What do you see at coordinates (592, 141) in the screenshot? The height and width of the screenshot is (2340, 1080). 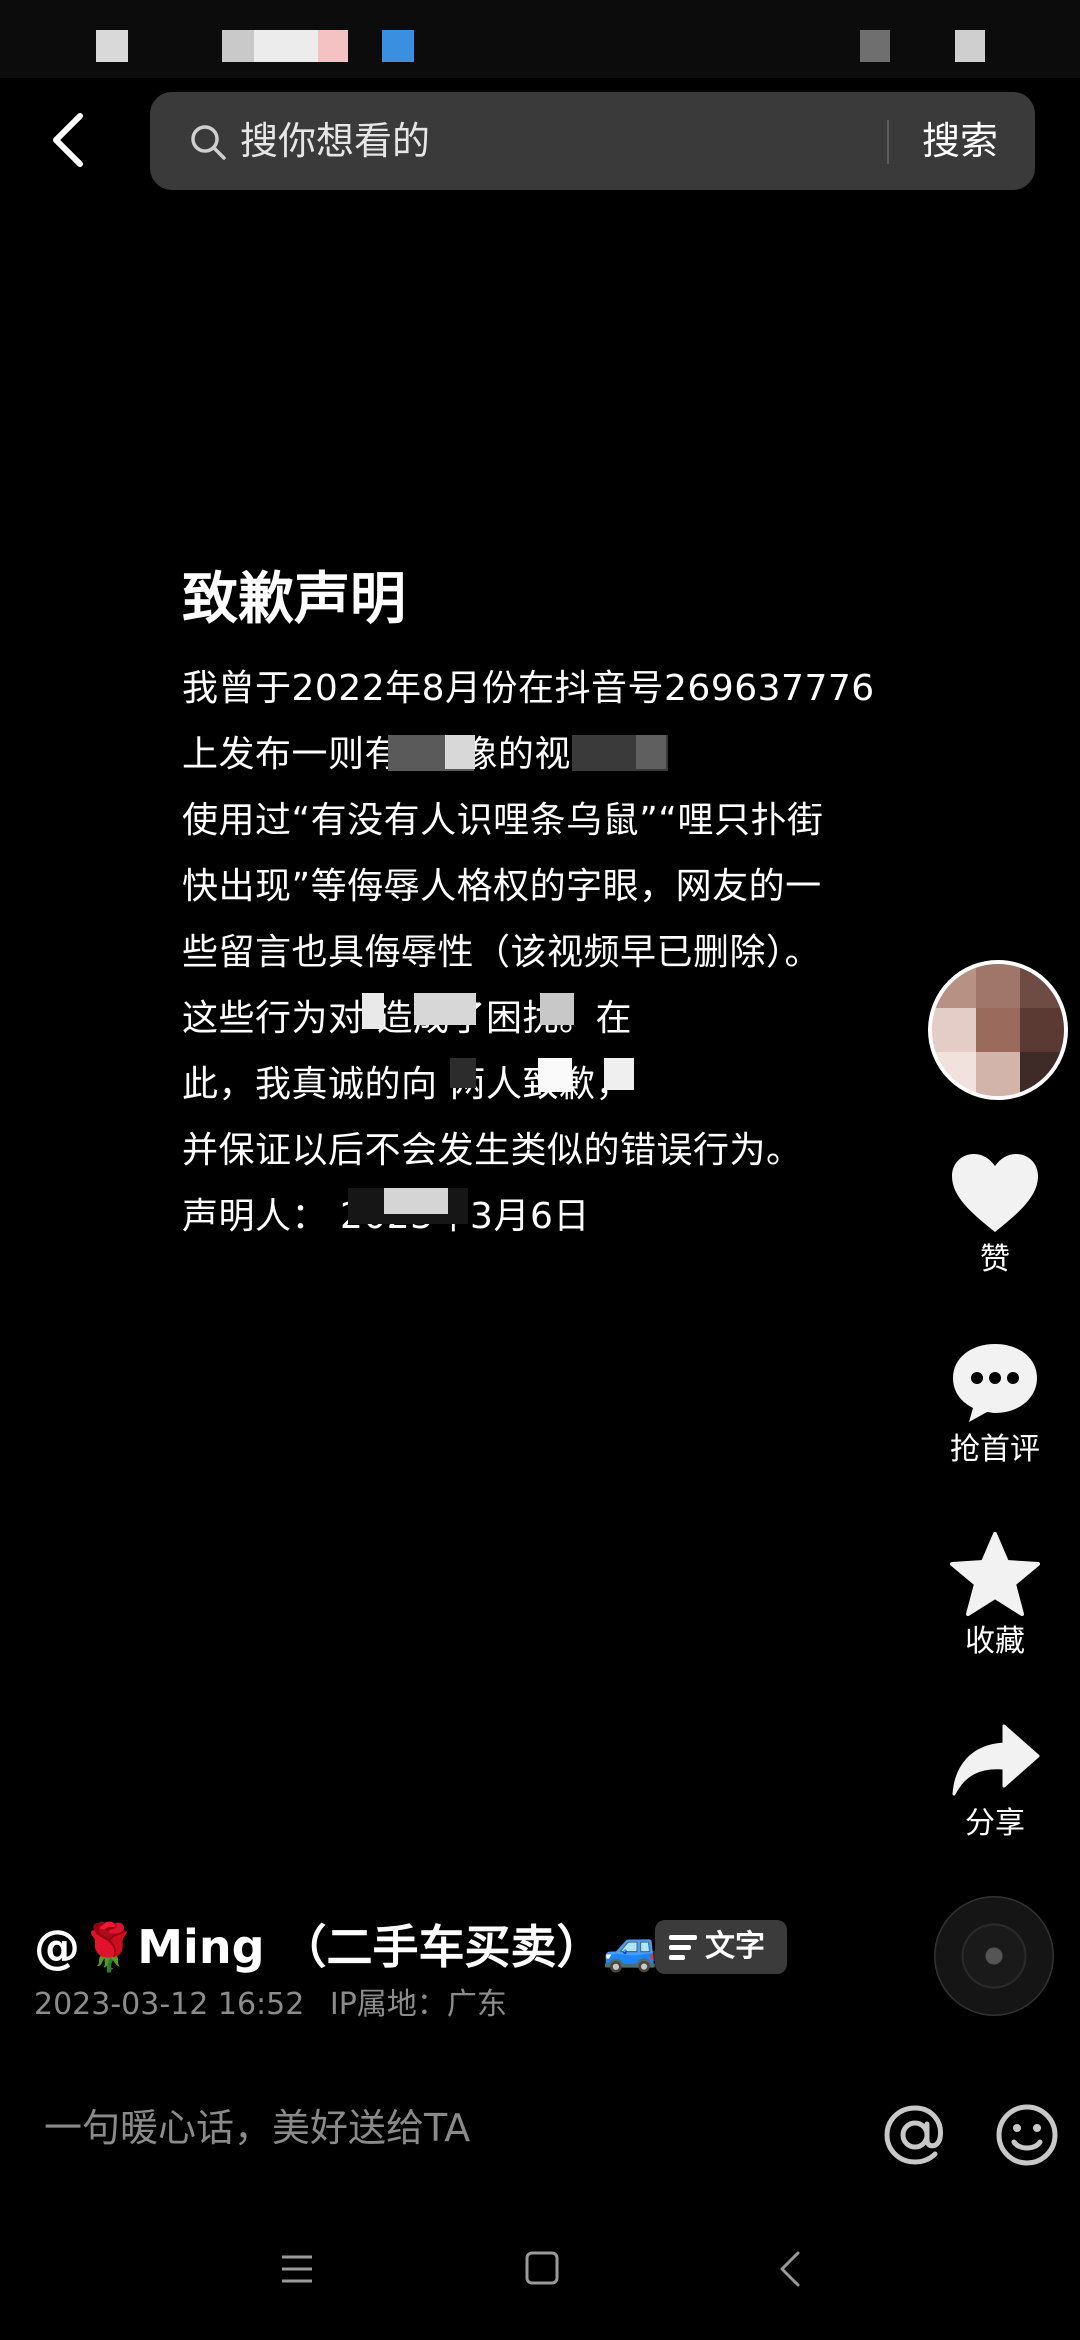 I see `search-bar: 搜你想看的 搜索` at bounding box center [592, 141].